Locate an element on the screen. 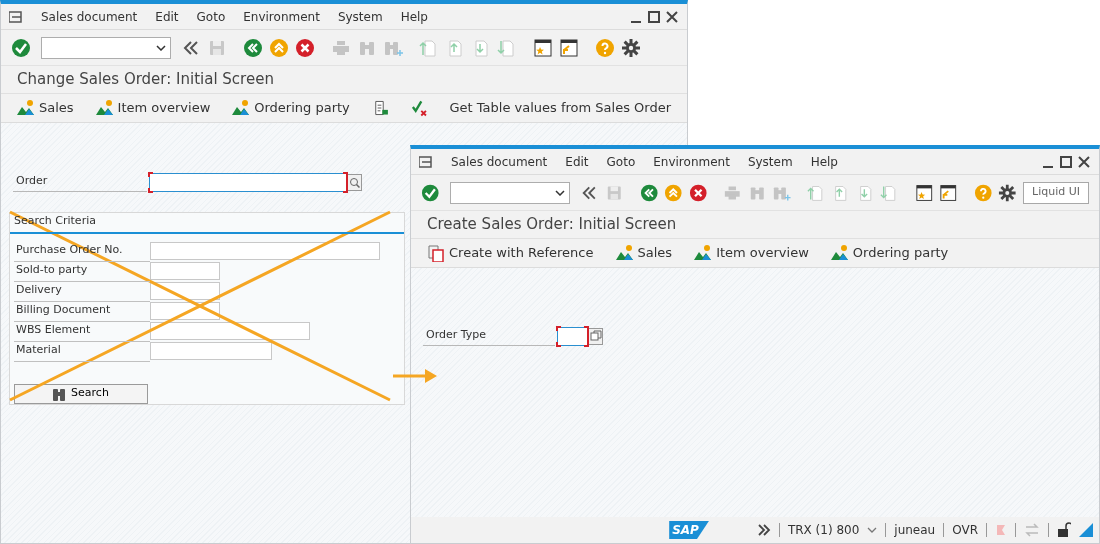  screen-title: Create Sales Order: Initial Screen is located at coordinates (755, 224).